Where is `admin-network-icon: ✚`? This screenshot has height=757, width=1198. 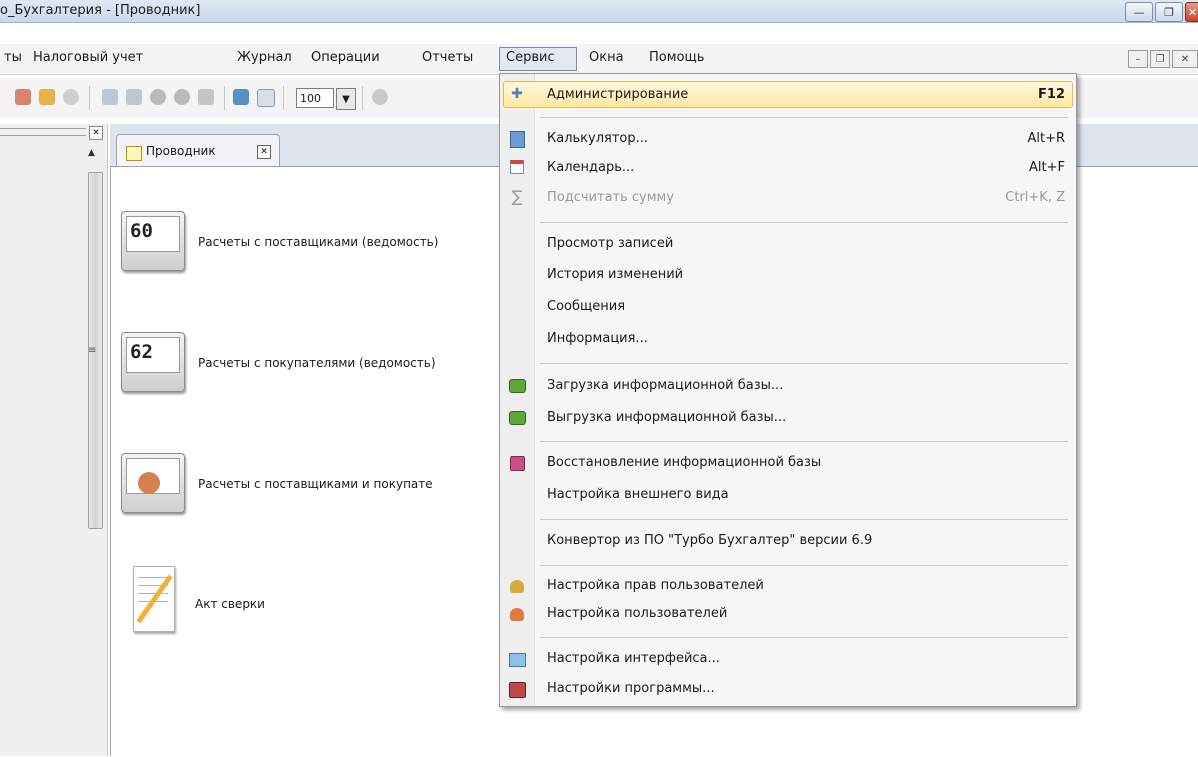 admin-network-icon: ✚ is located at coordinates (517, 94).